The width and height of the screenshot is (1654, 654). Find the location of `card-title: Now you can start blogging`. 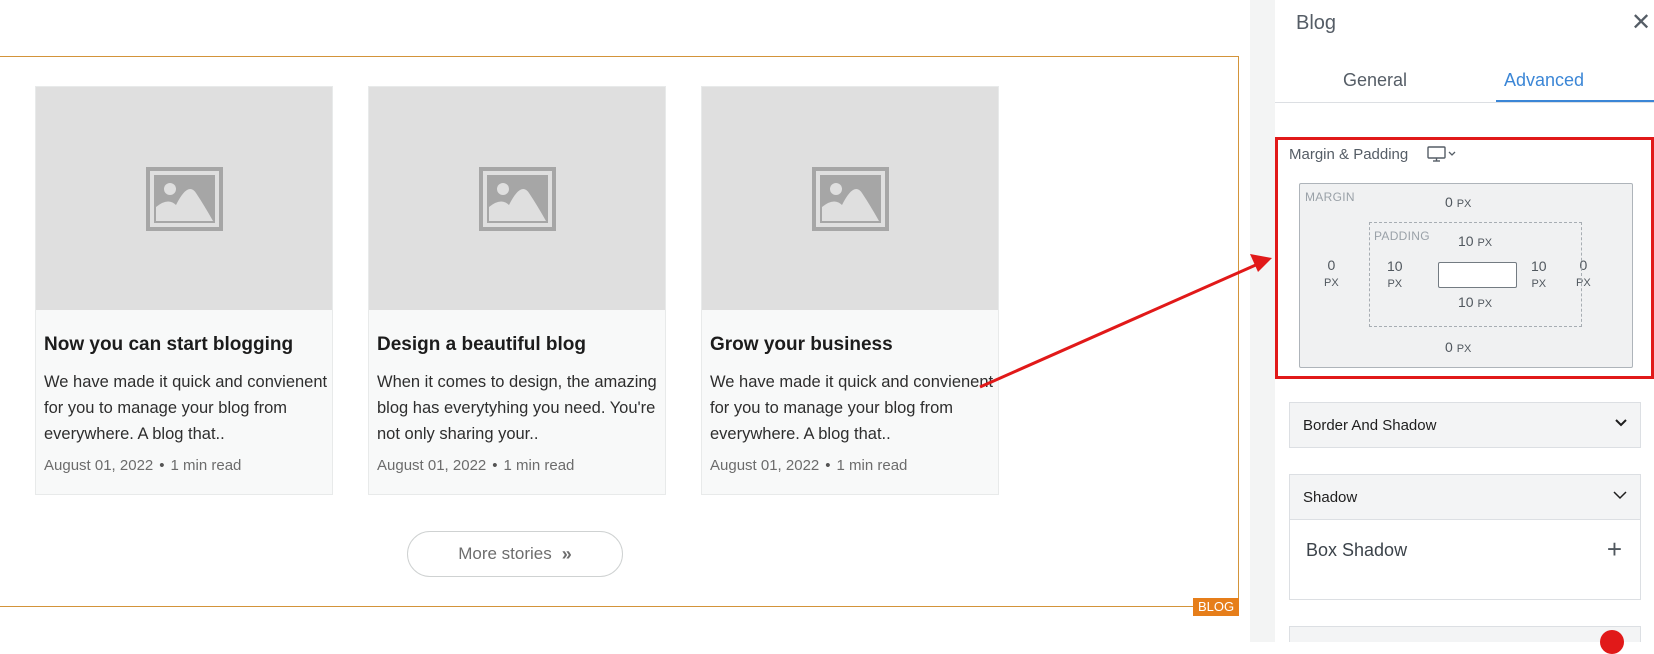

card-title: Now you can start blogging is located at coordinates (168, 345).